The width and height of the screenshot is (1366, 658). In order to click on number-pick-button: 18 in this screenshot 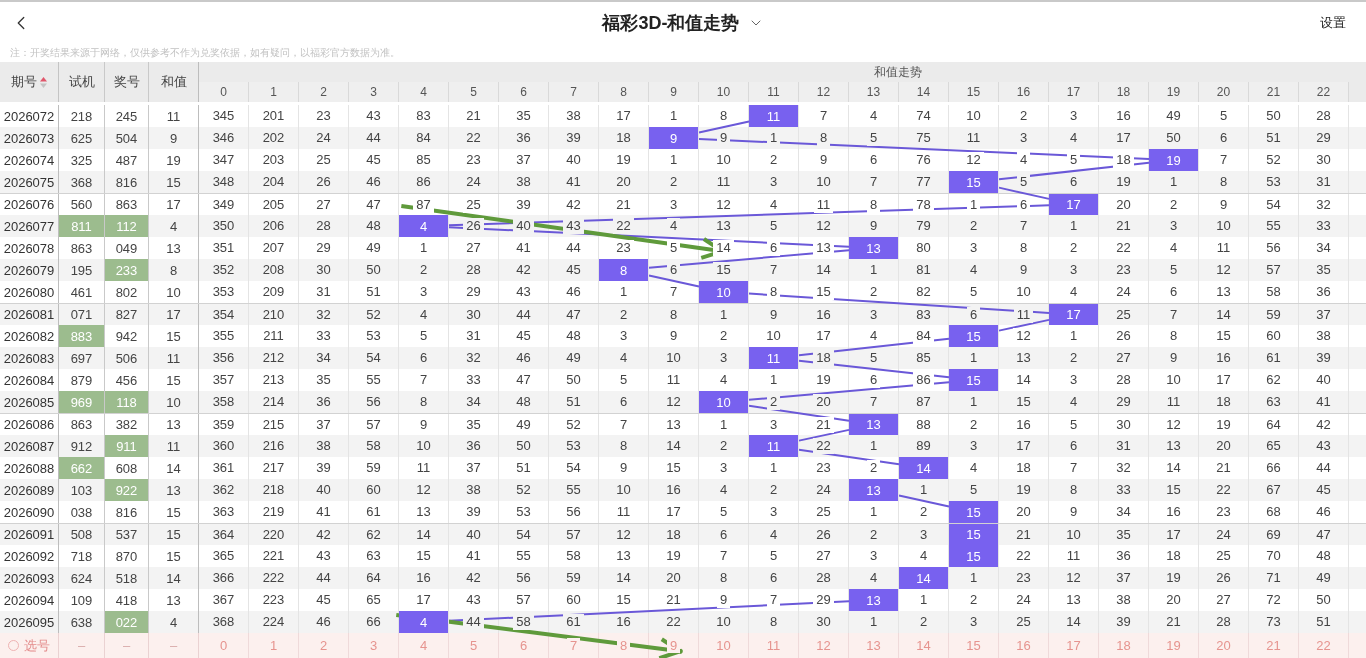, I will do `click(1124, 645)`.